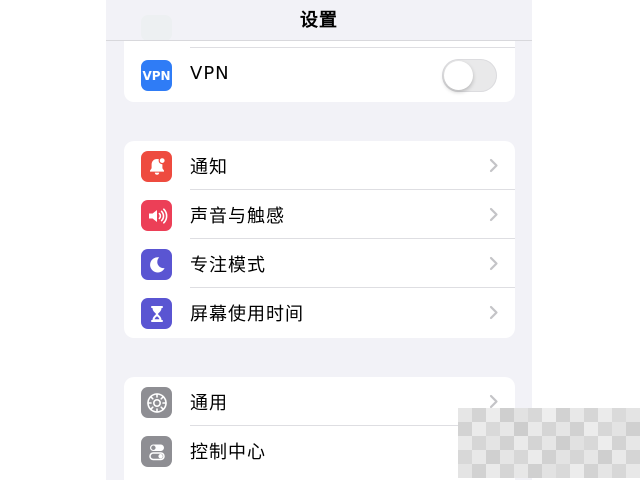  Describe the element at coordinates (228, 452) in the screenshot. I see `settings-row-label: 控制中心` at that location.